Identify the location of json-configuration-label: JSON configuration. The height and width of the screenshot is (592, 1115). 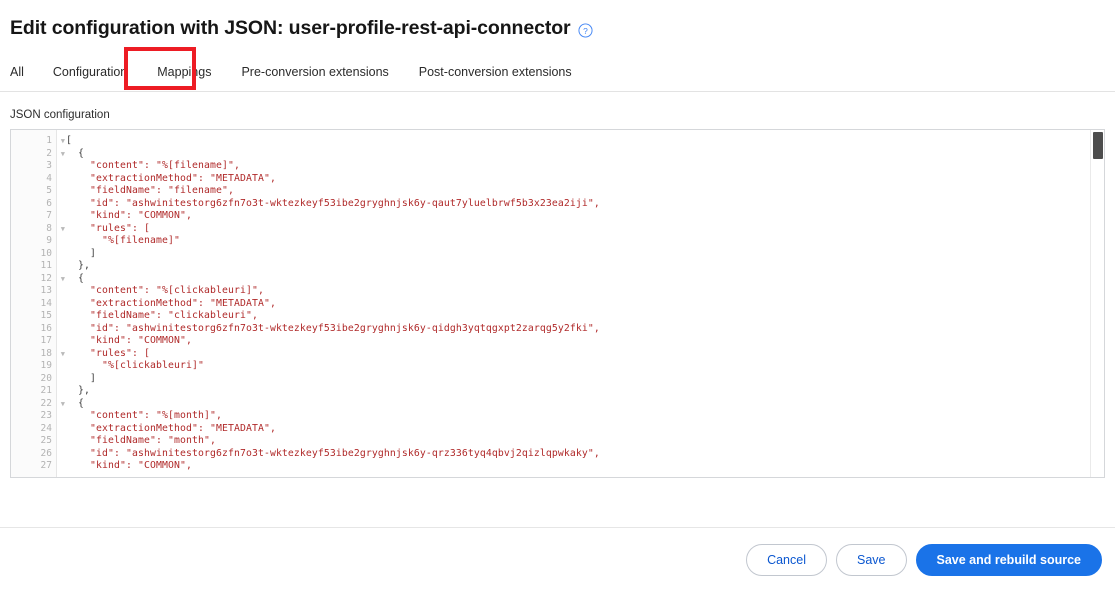
(60, 115).